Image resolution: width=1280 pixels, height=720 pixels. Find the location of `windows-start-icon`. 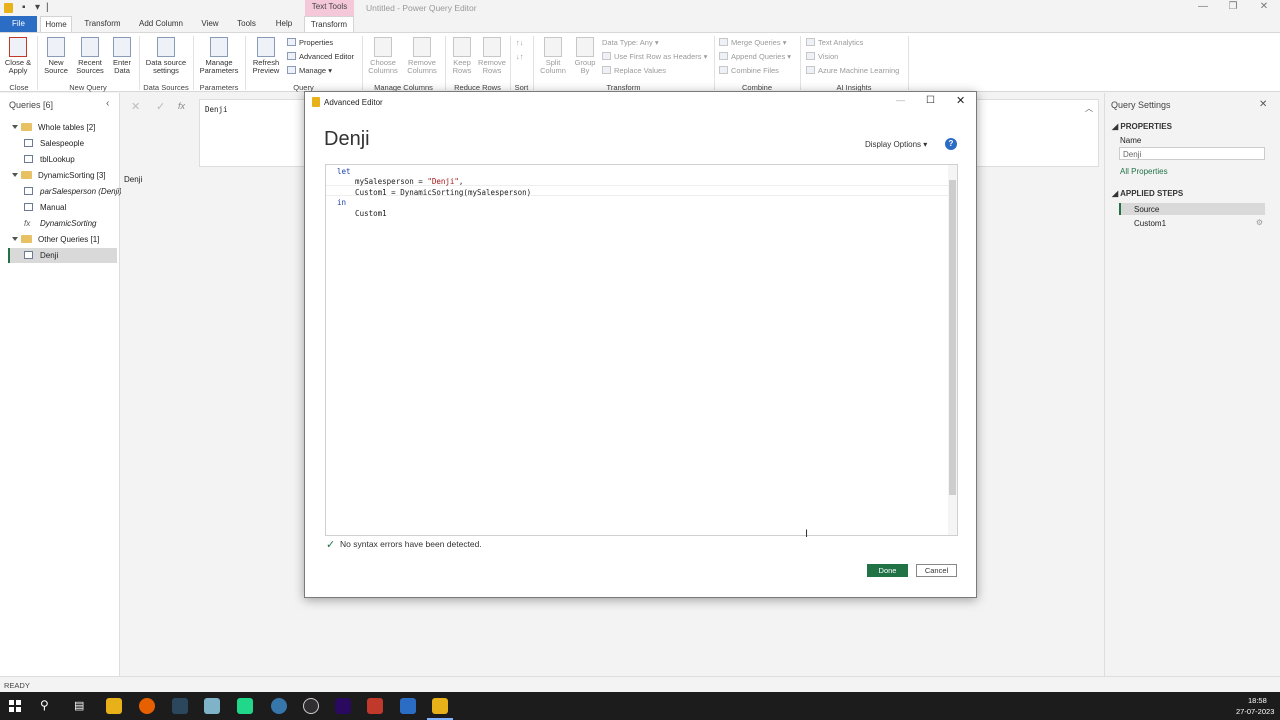

windows-start-icon is located at coordinates (15, 706).